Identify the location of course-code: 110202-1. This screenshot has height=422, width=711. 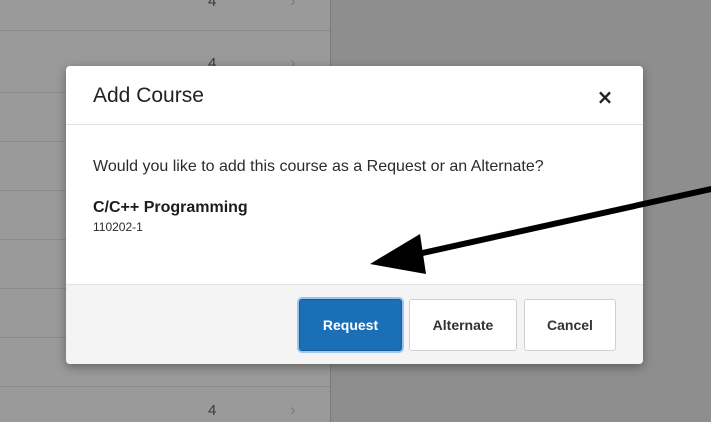
(118, 227).